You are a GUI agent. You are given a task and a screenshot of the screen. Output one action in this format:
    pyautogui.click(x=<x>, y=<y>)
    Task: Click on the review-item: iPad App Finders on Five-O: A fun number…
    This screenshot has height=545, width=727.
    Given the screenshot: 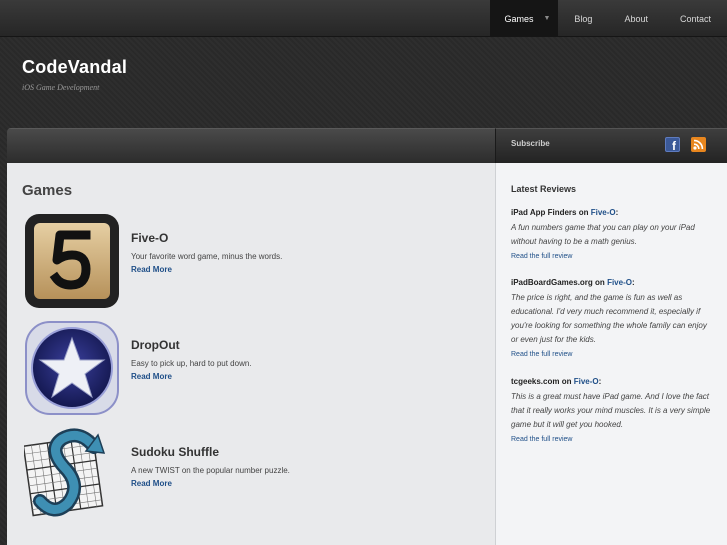 What is the action you would take?
    pyautogui.click(x=613, y=234)
    